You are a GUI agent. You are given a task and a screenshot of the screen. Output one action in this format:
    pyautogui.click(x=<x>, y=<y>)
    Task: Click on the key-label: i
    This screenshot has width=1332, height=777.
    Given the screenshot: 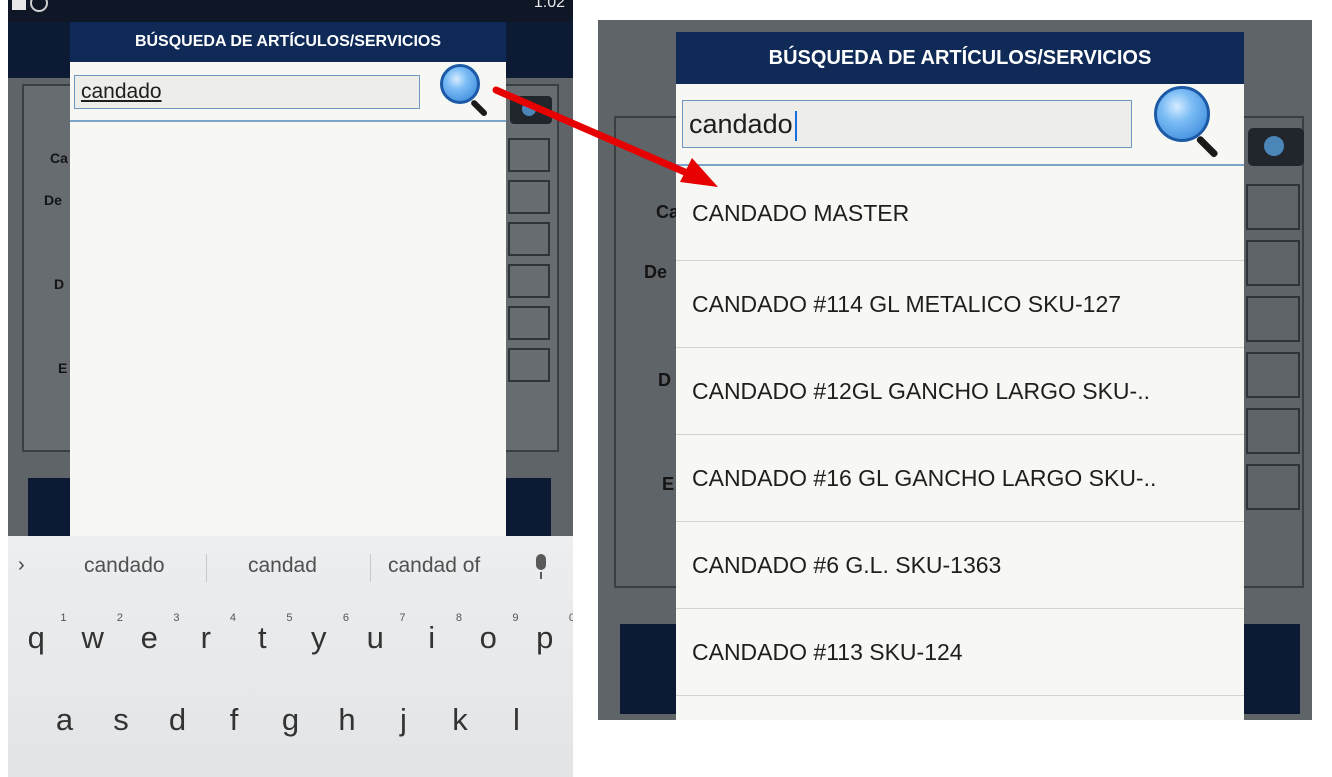 What is the action you would take?
    pyautogui.click(x=432, y=637)
    